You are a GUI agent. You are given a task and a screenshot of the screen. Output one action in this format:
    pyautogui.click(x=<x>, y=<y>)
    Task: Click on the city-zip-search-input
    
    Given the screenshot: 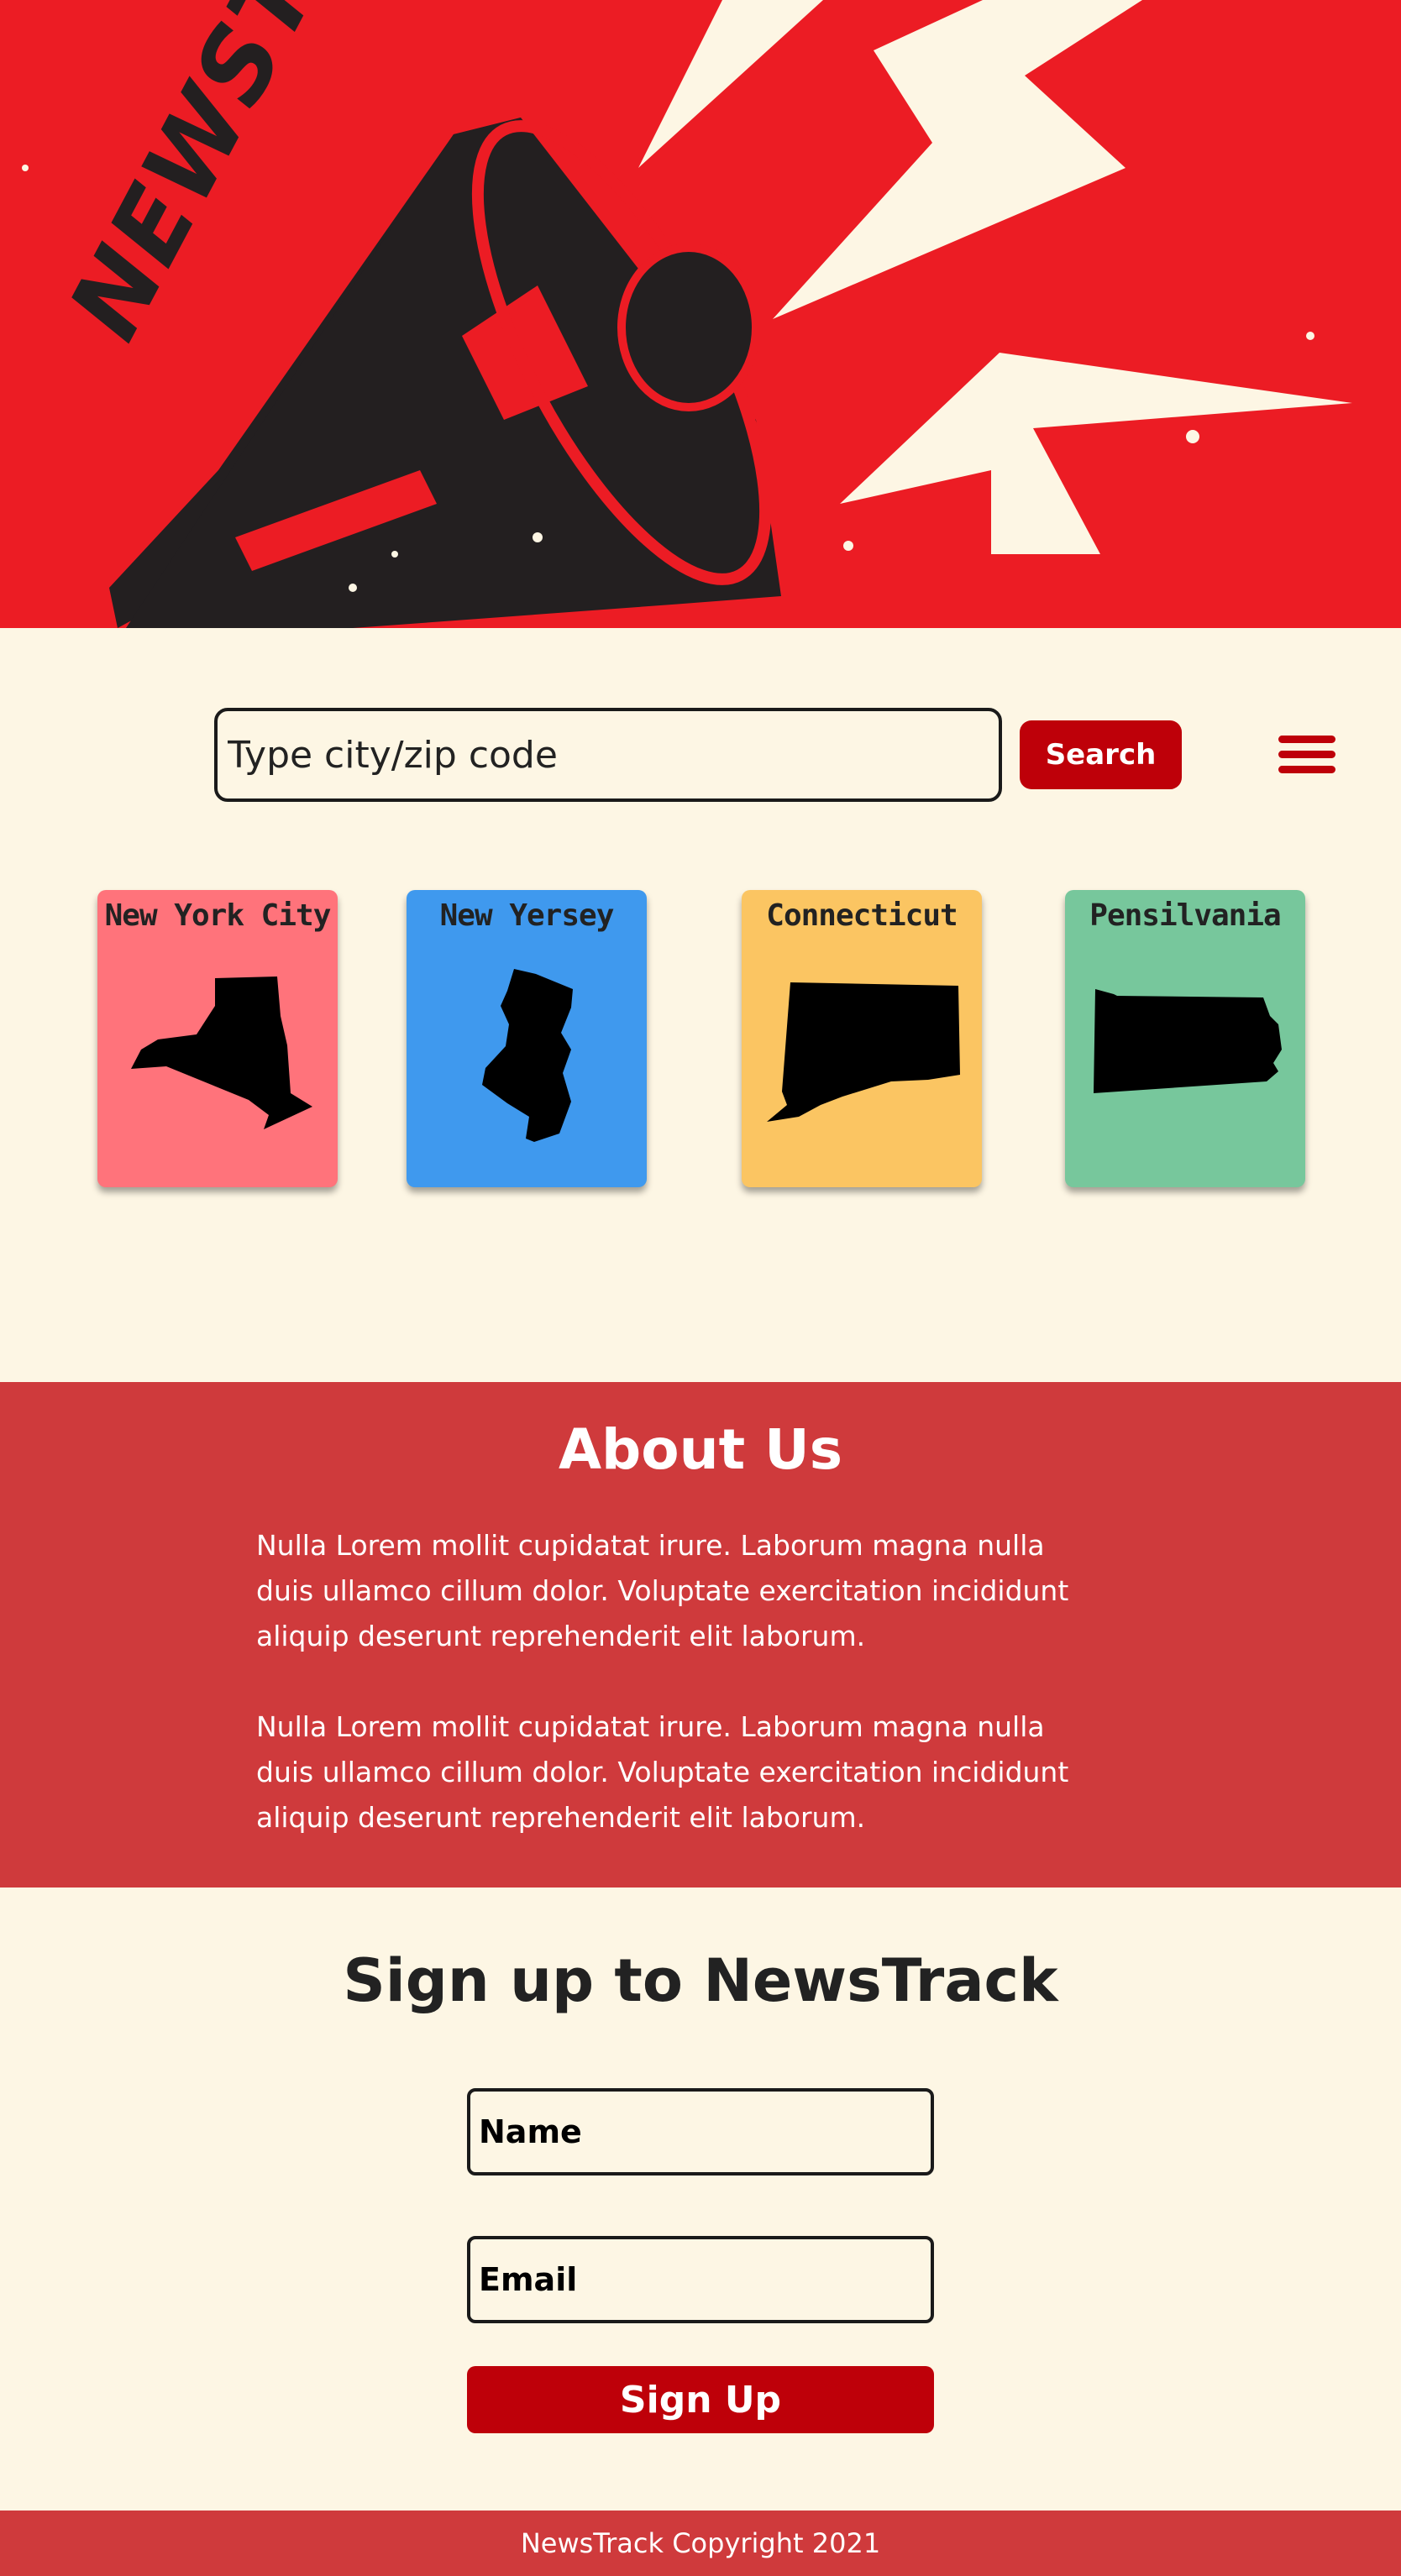 What is the action you would take?
    pyautogui.click(x=608, y=755)
    